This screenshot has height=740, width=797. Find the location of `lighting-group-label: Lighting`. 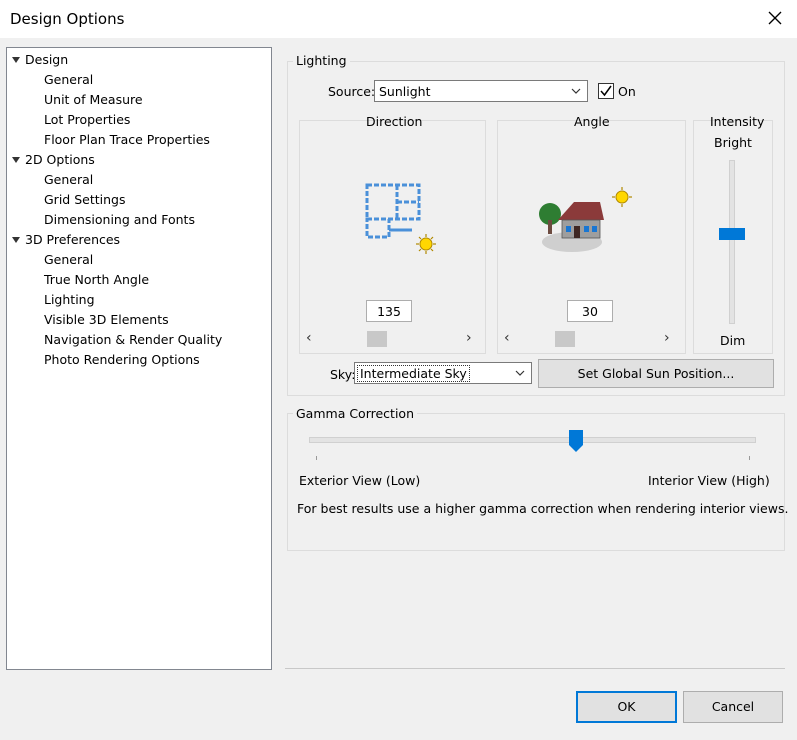

lighting-group-label: Lighting is located at coordinates (321, 60).